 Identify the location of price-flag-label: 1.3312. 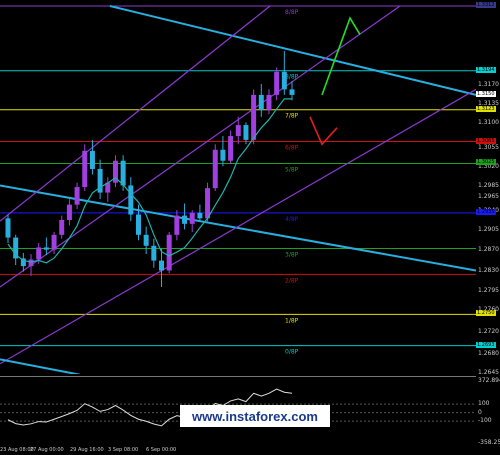
(486, 5).